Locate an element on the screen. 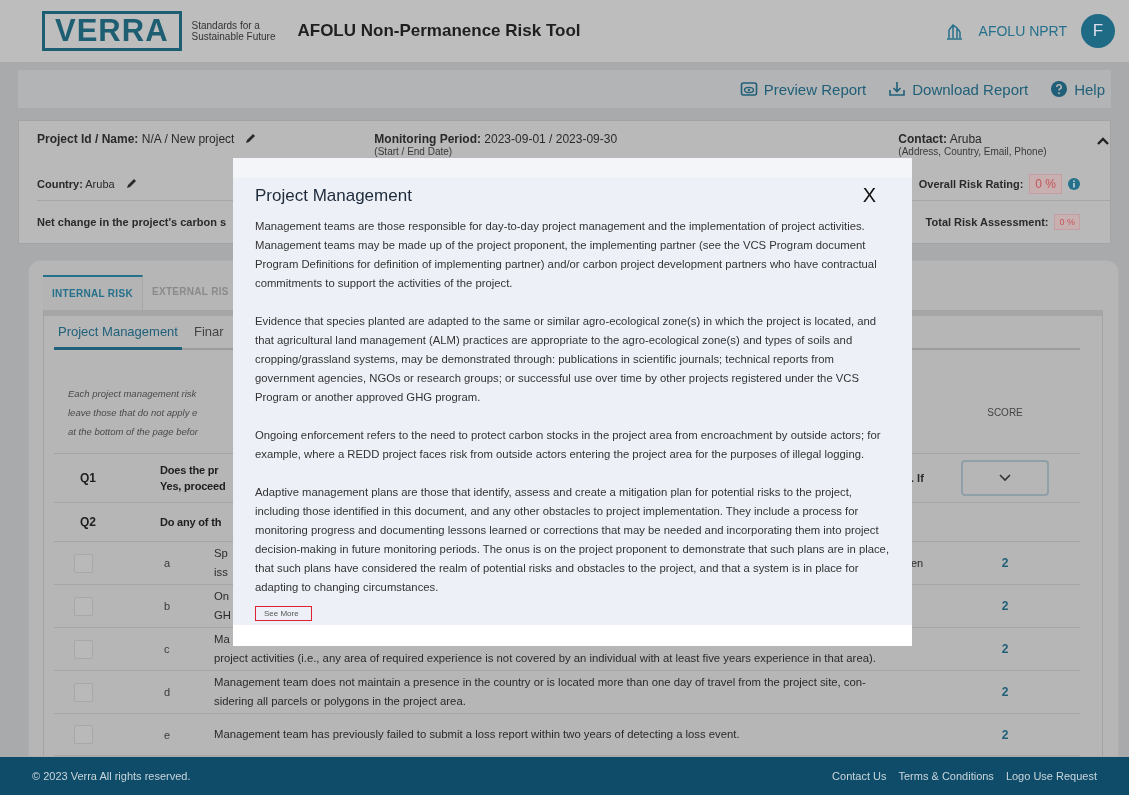 This screenshot has height=795, width=1129. footer-link: Contact Us is located at coordinates (859, 776).